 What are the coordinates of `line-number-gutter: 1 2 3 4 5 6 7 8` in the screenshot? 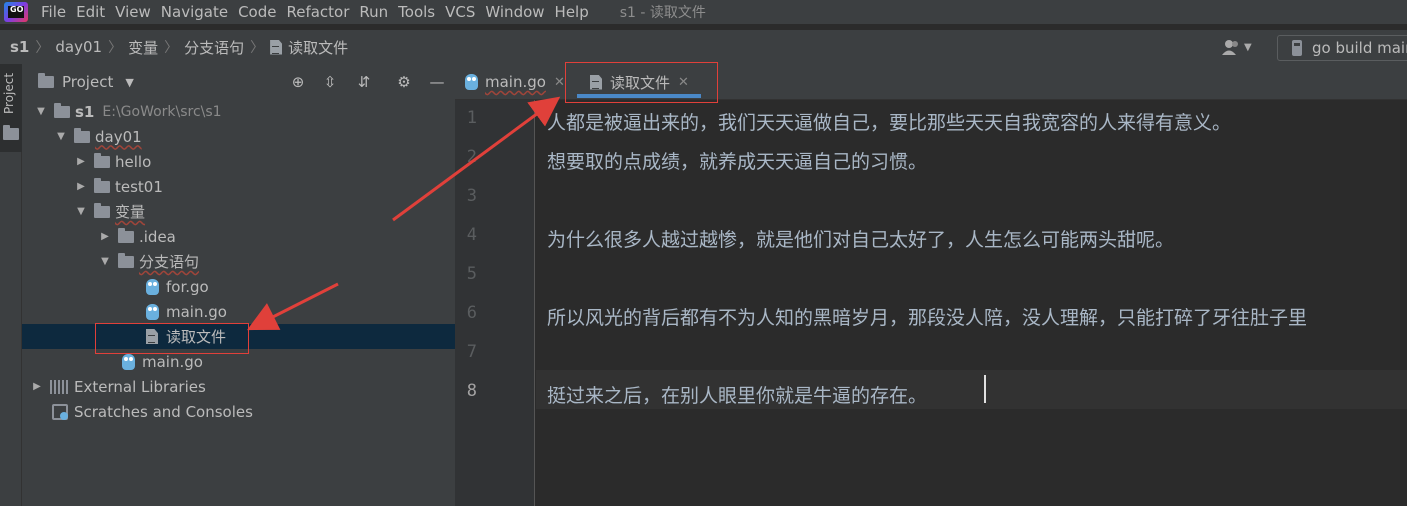 It's located at (495, 303).